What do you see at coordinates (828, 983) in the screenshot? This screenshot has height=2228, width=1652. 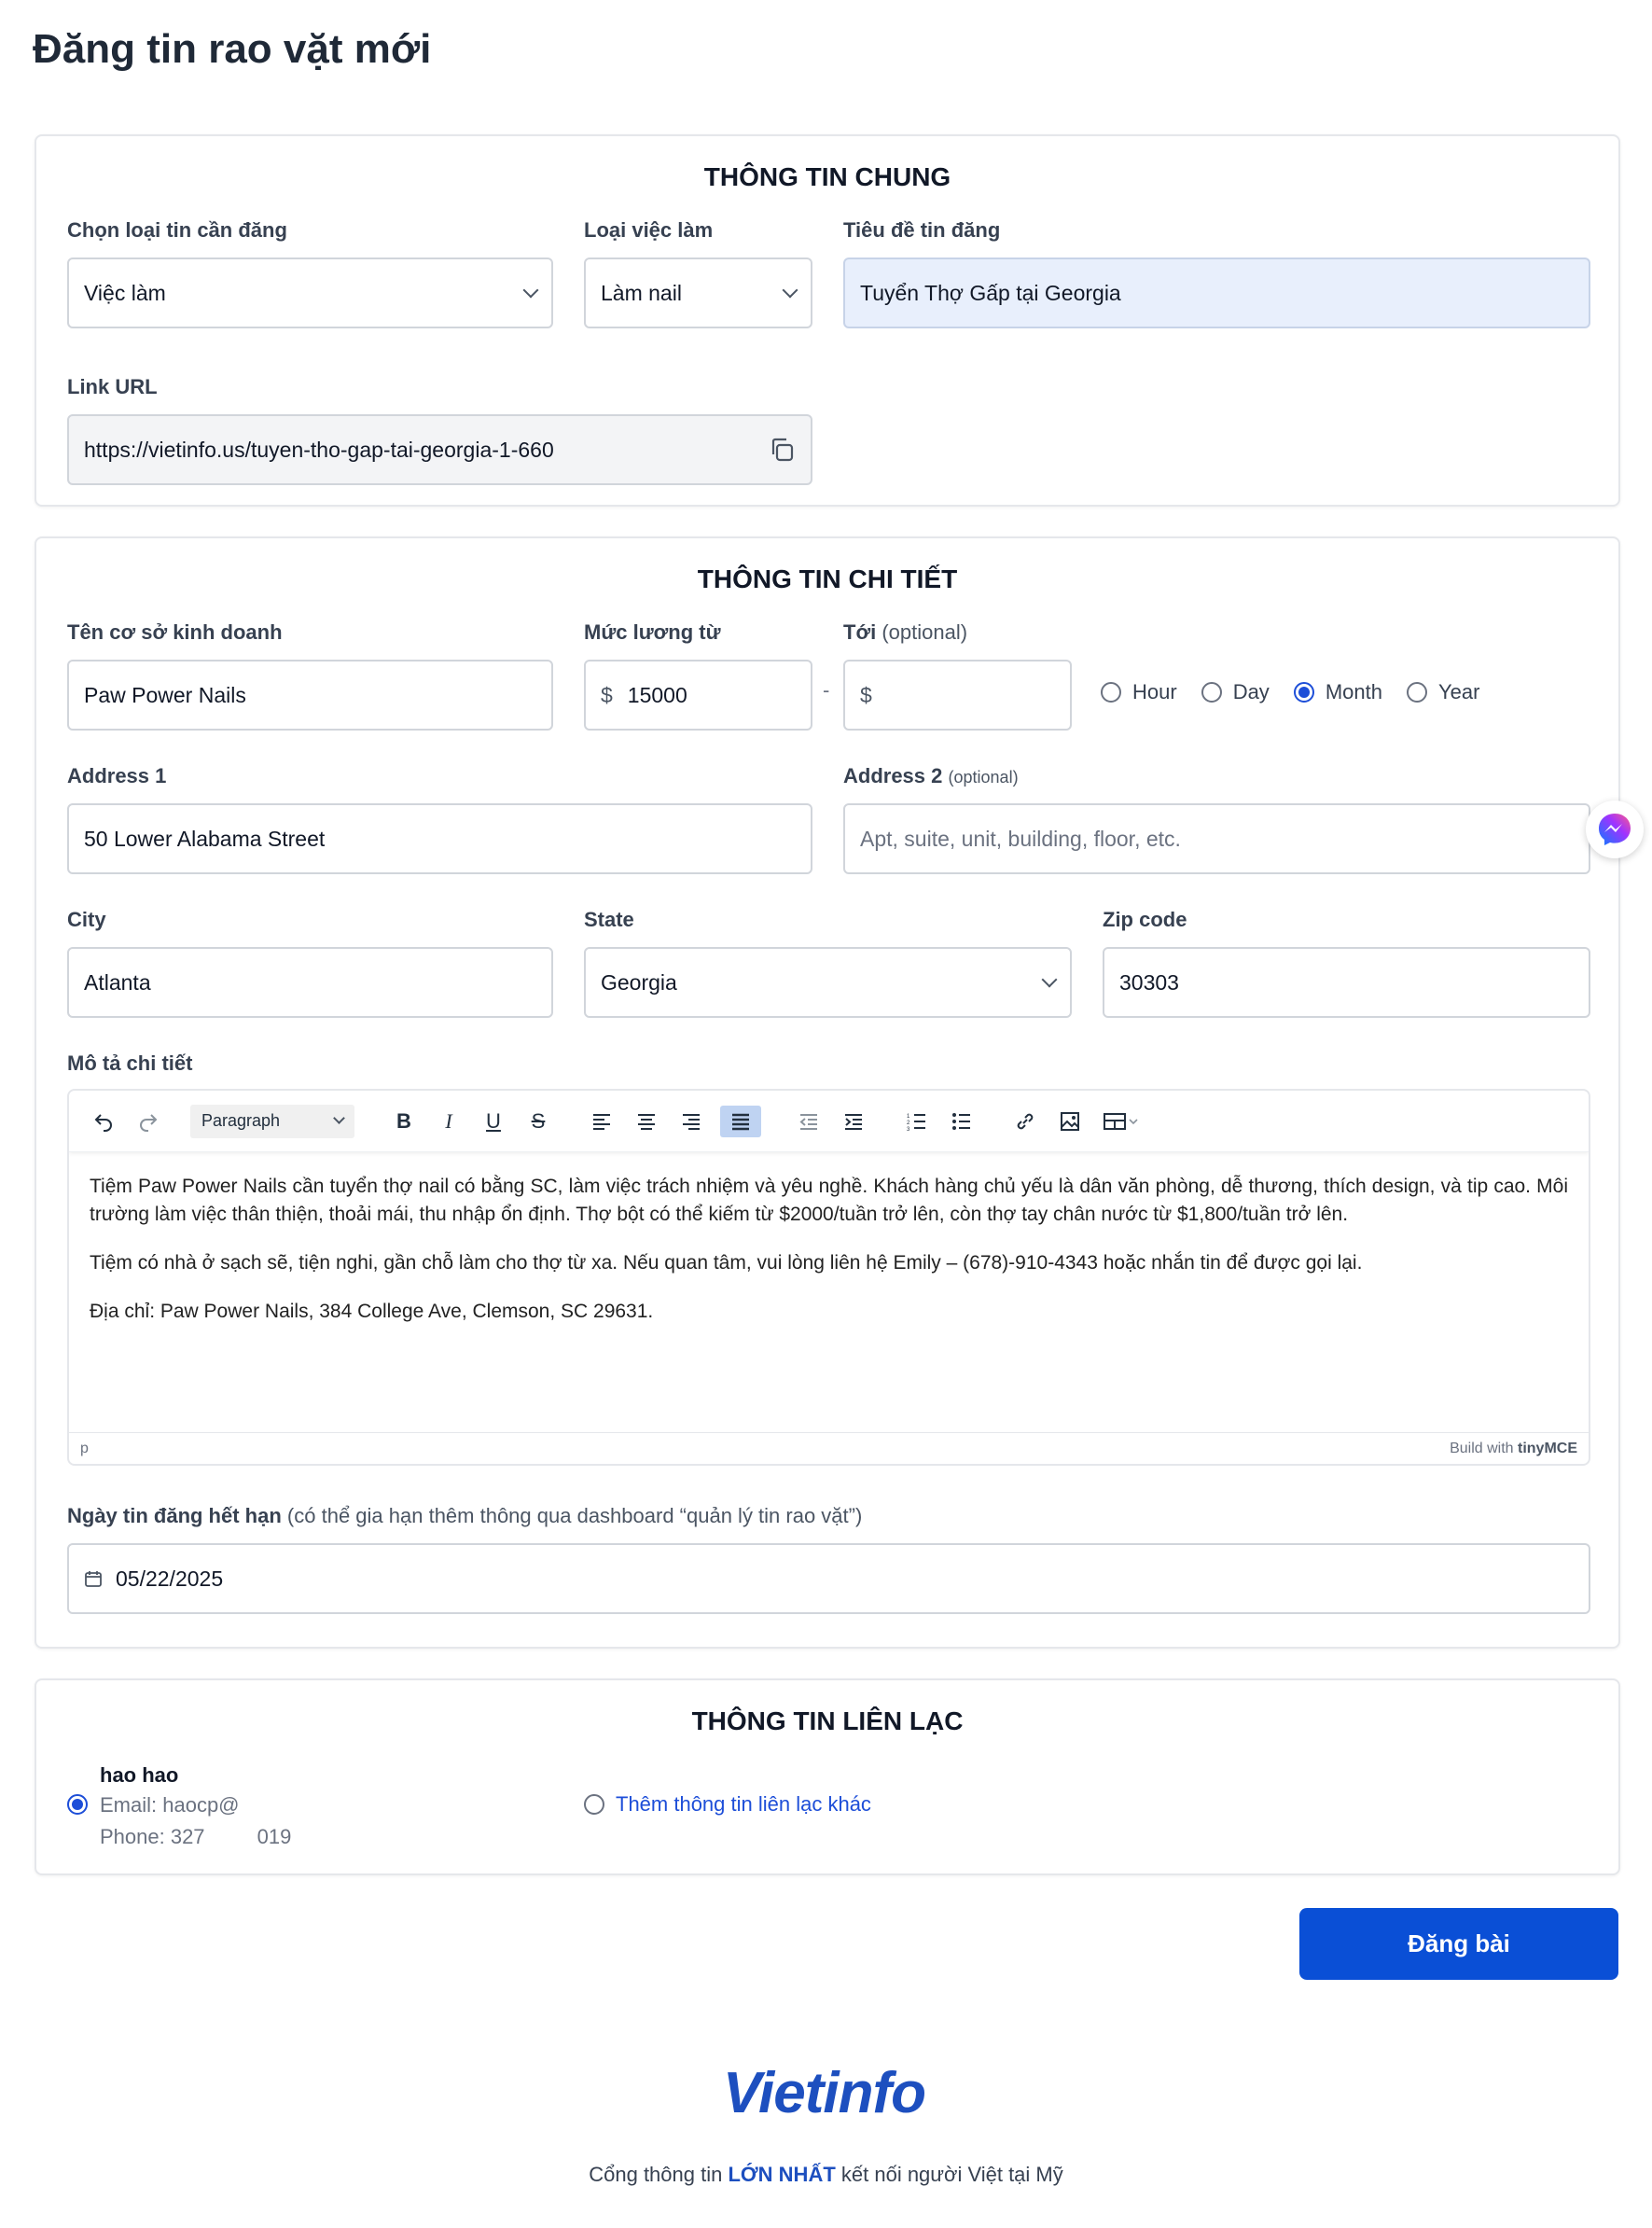 I see `state-select: Georgia` at bounding box center [828, 983].